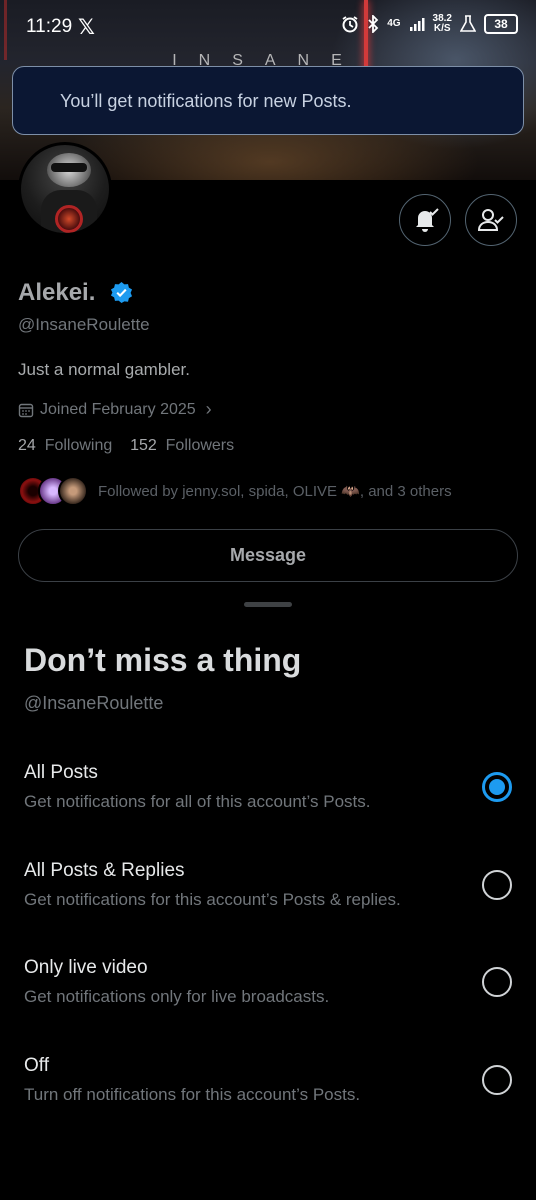  Describe the element at coordinates (394, 23) in the screenshot. I see `network-type: 4G` at that location.